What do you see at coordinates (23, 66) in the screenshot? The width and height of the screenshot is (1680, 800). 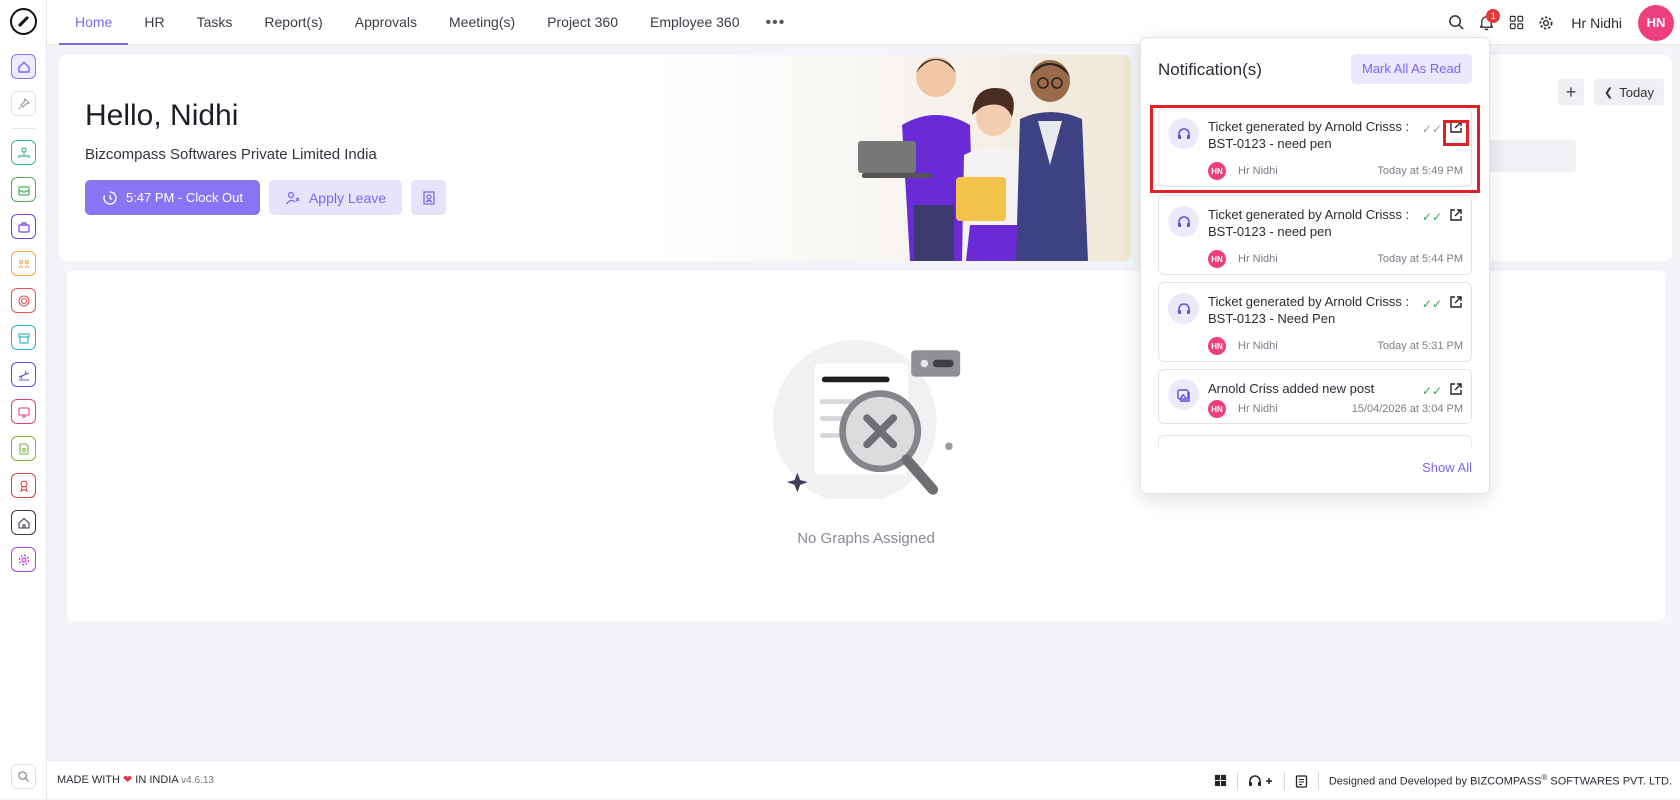 I see `rail-home-icon` at bounding box center [23, 66].